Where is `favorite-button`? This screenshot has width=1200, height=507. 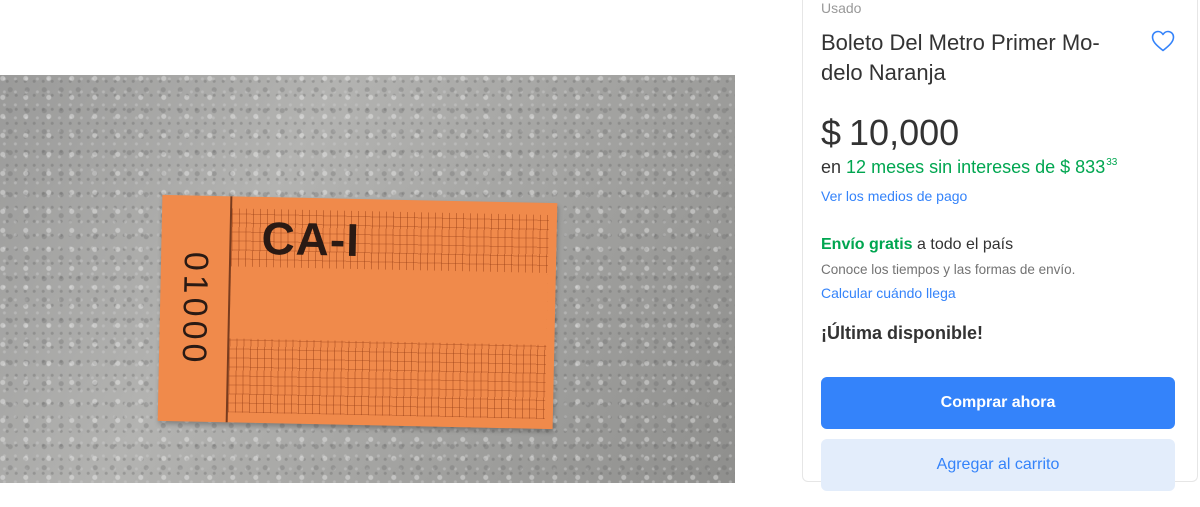
favorite-button is located at coordinates (1163, 41).